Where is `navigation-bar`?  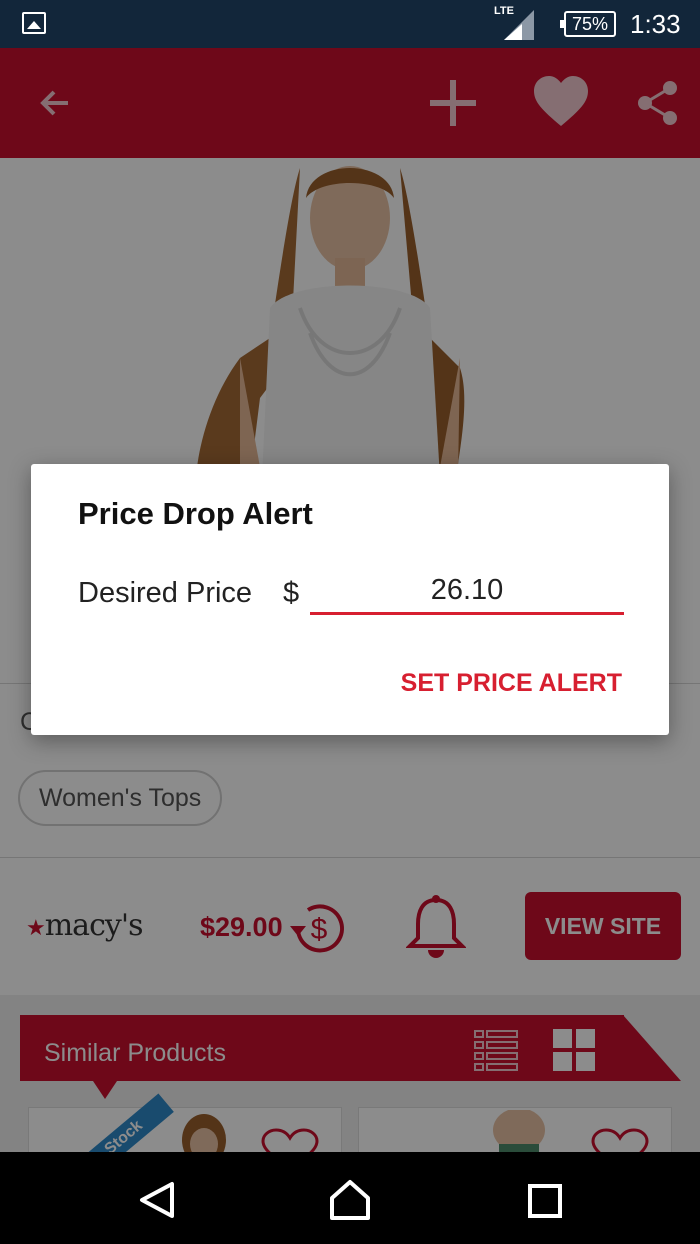 navigation-bar is located at coordinates (350, 1198).